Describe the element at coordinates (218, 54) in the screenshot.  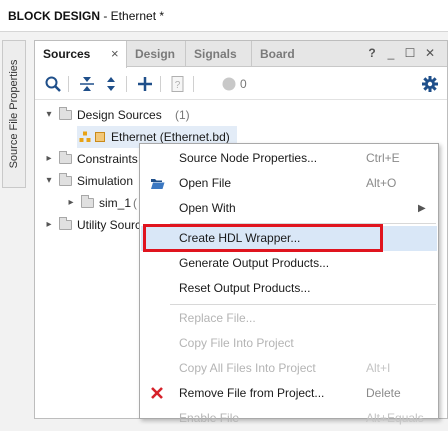
I see `tab-signals: Signals` at that location.